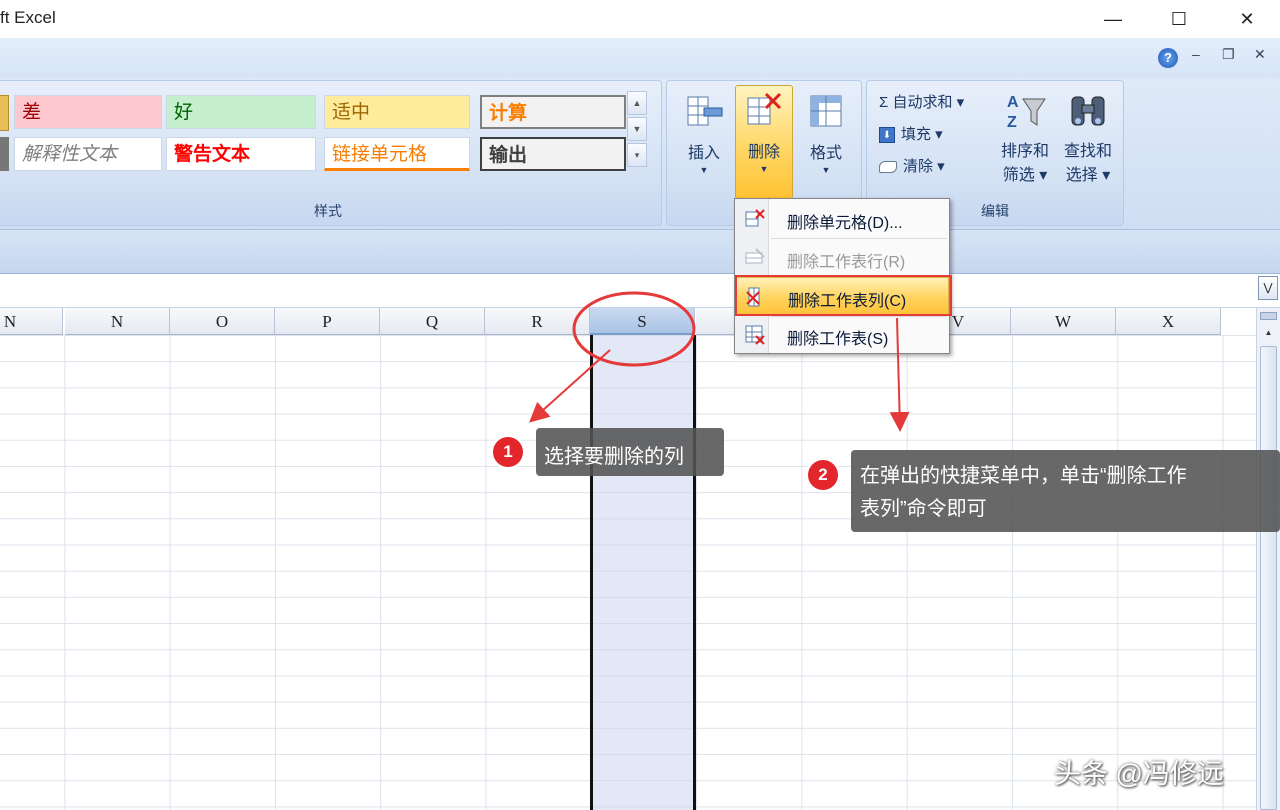  What do you see at coordinates (1065, 491) in the screenshot?
I see `step2-callout: 在弹出的快捷菜单中，单击“删除工作 表列”命令即可` at bounding box center [1065, 491].